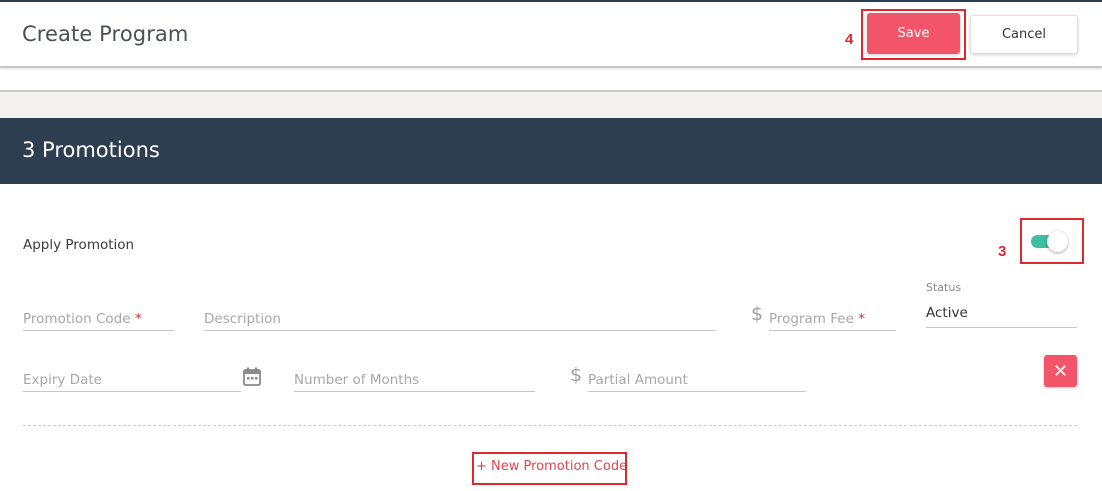 This screenshot has height=491, width=1102. What do you see at coordinates (550, 425) in the screenshot?
I see `dashed-divider` at bounding box center [550, 425].